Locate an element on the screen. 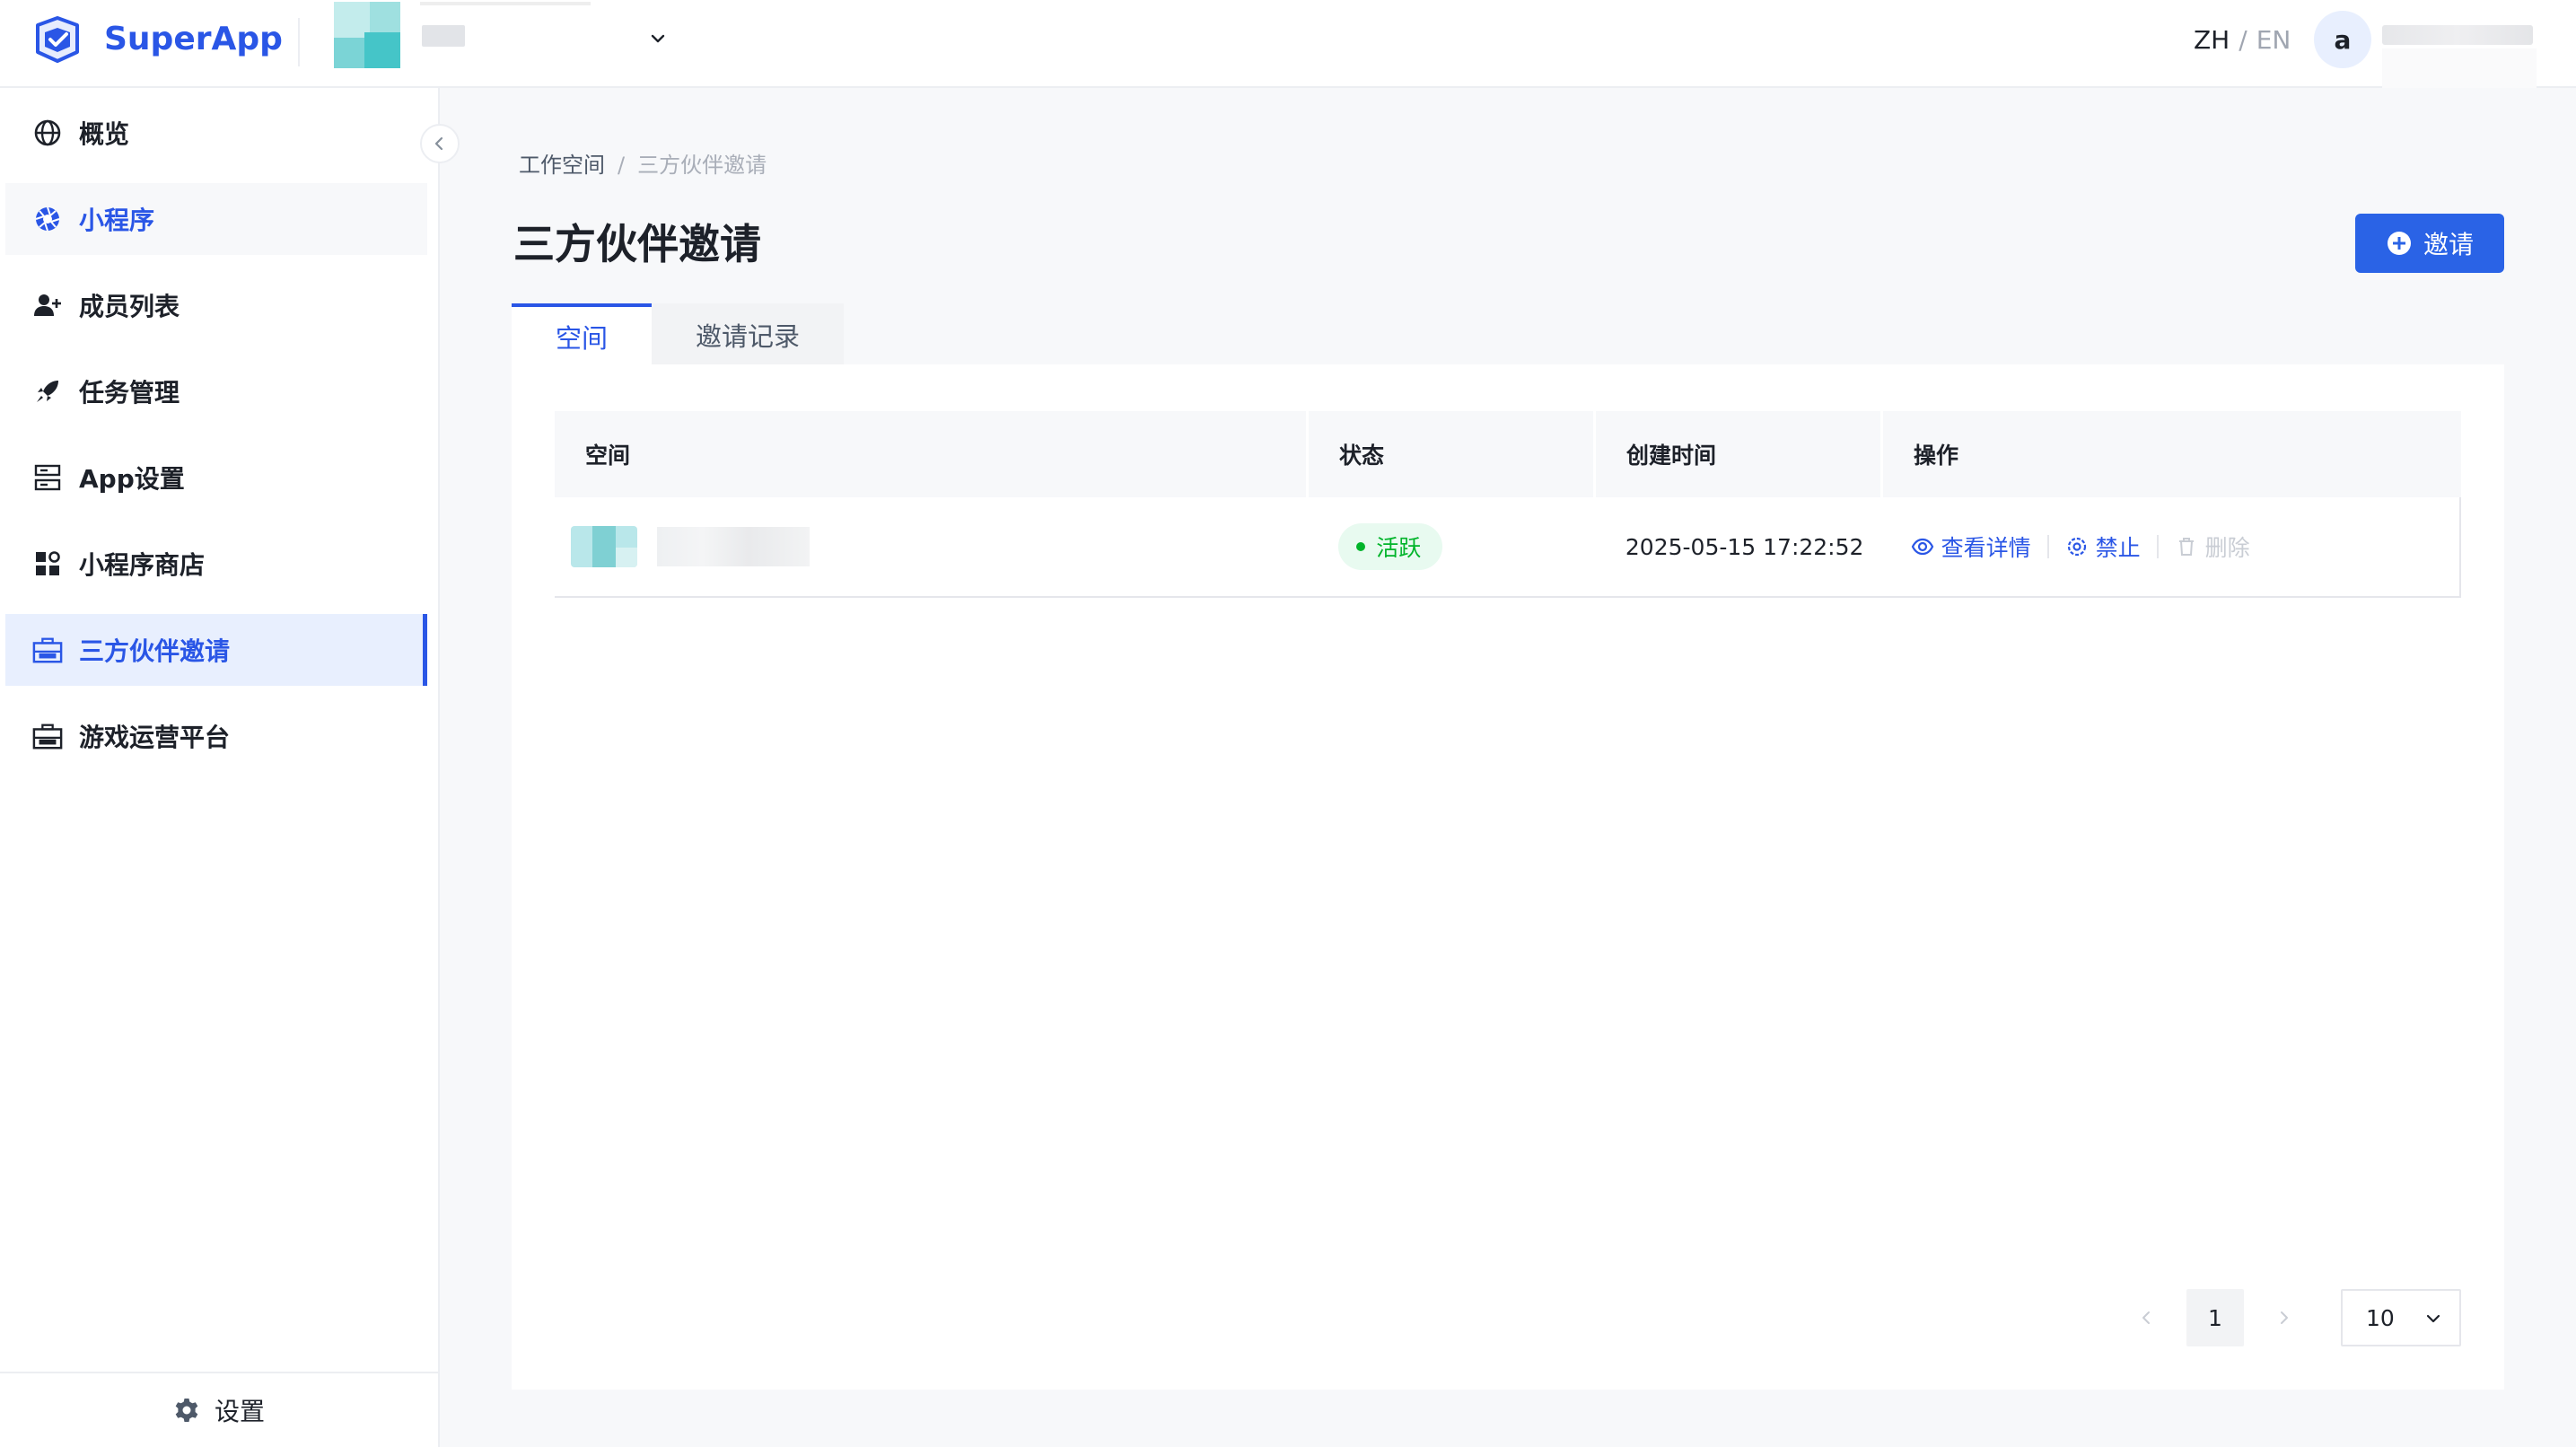 This screenshot has height=1447, width=2576. breadcrumb-root: 工作空间 is located at coordinates (562, 165).